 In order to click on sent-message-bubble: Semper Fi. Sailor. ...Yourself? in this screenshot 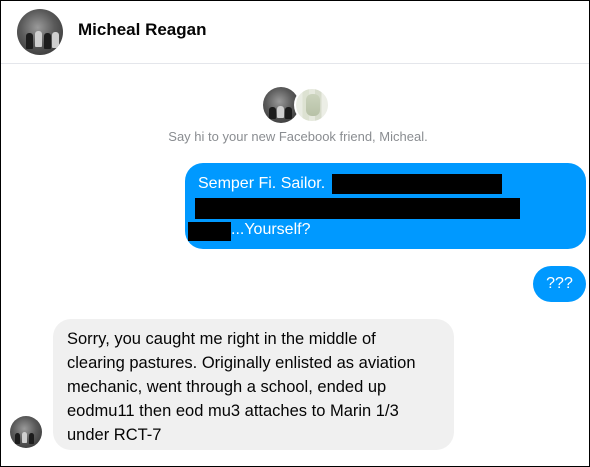, I will do `click(385, 206)`.